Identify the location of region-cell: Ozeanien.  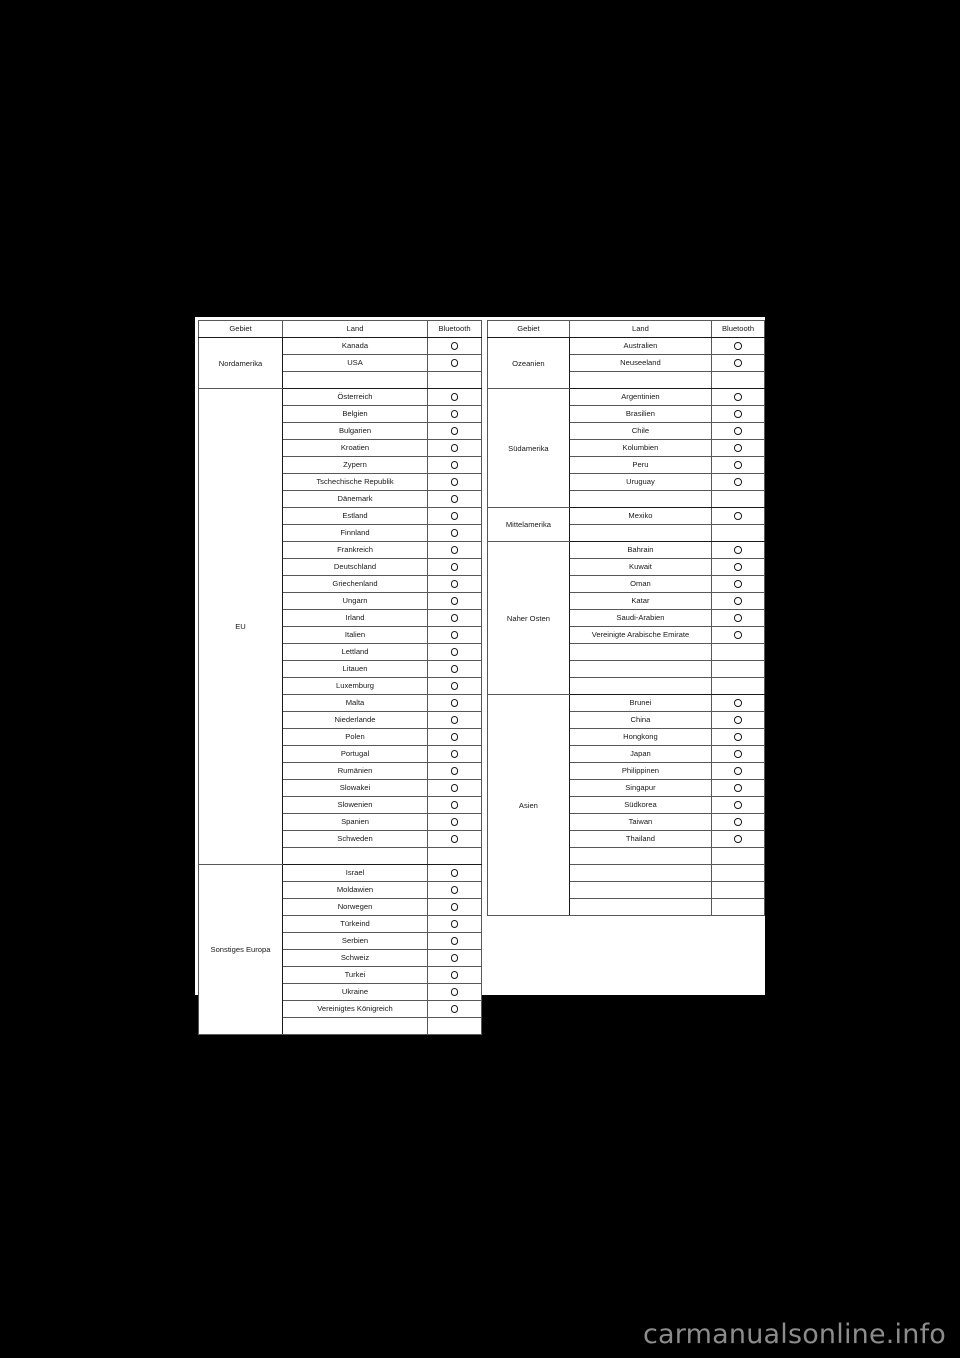
(528, 363).